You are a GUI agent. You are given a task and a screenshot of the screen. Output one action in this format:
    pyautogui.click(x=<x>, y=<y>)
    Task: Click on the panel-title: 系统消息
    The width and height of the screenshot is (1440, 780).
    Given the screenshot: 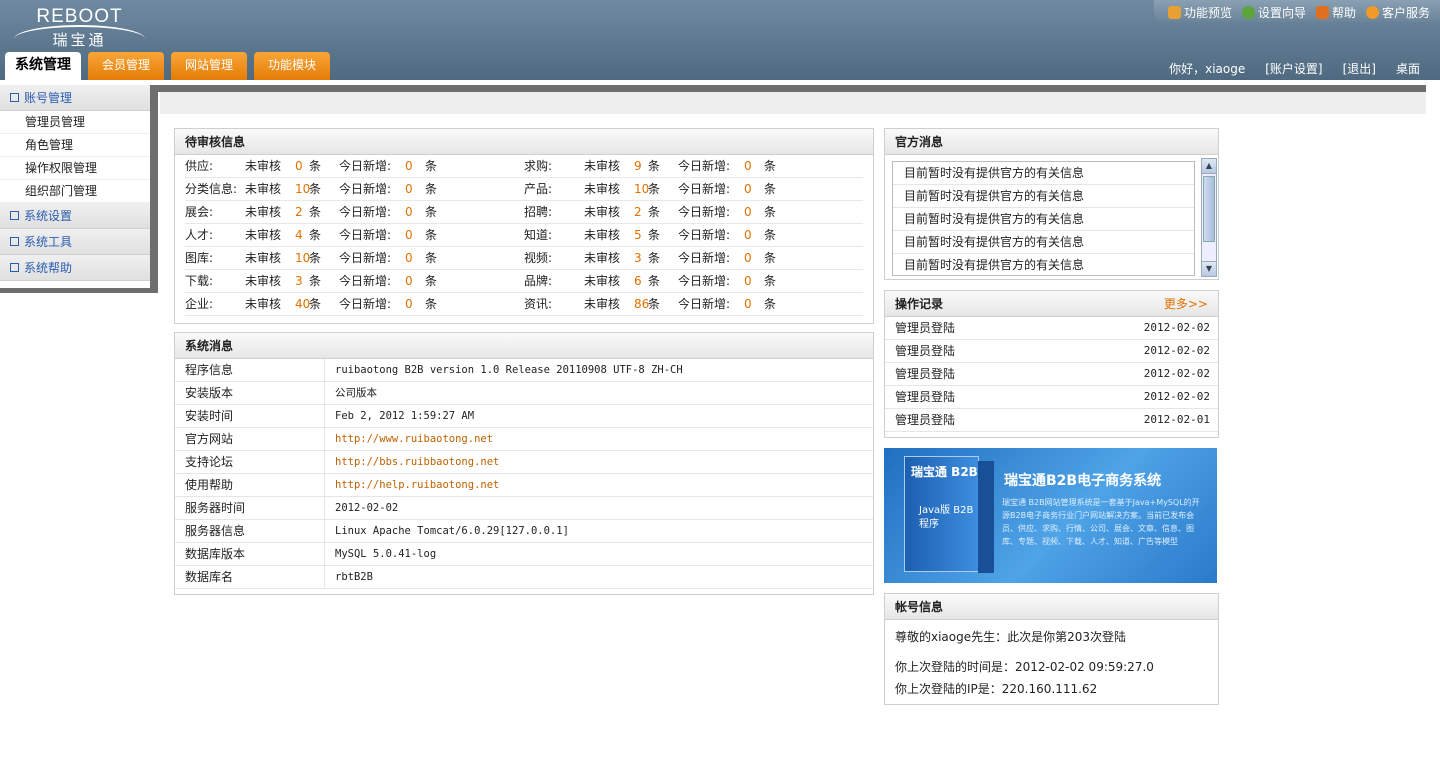 What is the action you would take?
    pyautogui.click(x=524, y=346)
    